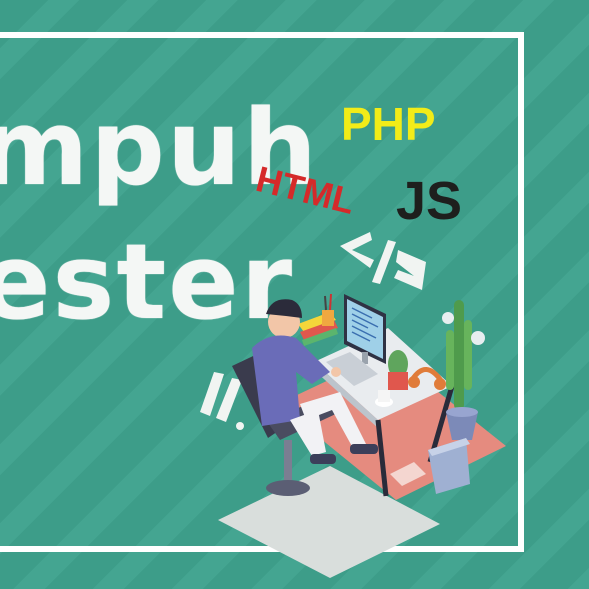 Image resolution: width=589 pixels, height=589 pixels. Describe the element at coordinates (398, 370) in the screenshot. I see `cactus` at that location.